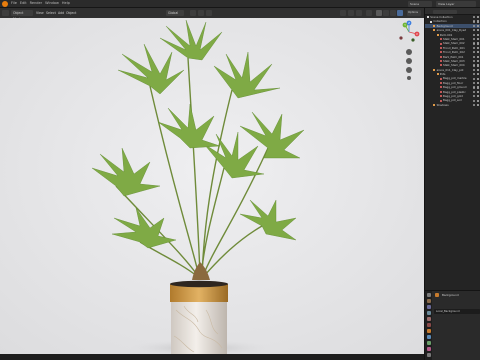 This screenshot has height=360, width=480. Describe the element at coordinates (71, 13) in the screenshot. I see `menu-object: Object` at that location.